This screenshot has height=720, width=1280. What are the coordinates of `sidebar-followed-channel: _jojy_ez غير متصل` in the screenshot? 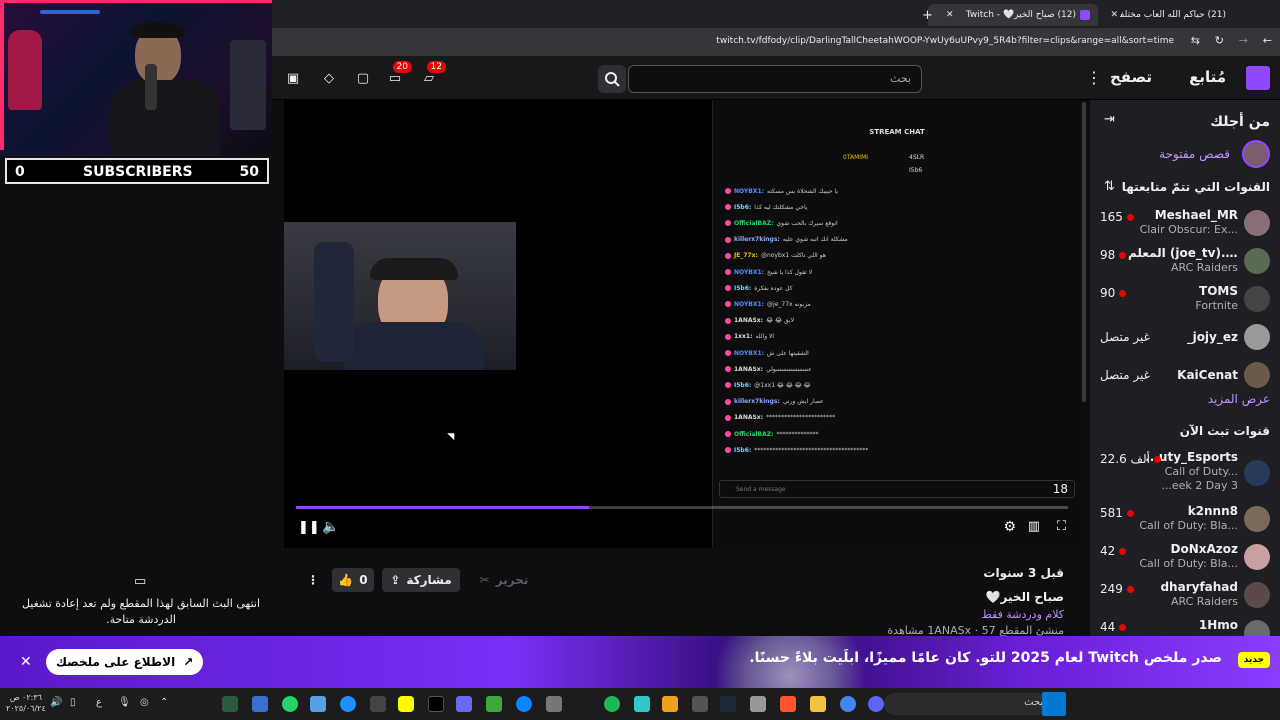 It's located at (1185, 338).